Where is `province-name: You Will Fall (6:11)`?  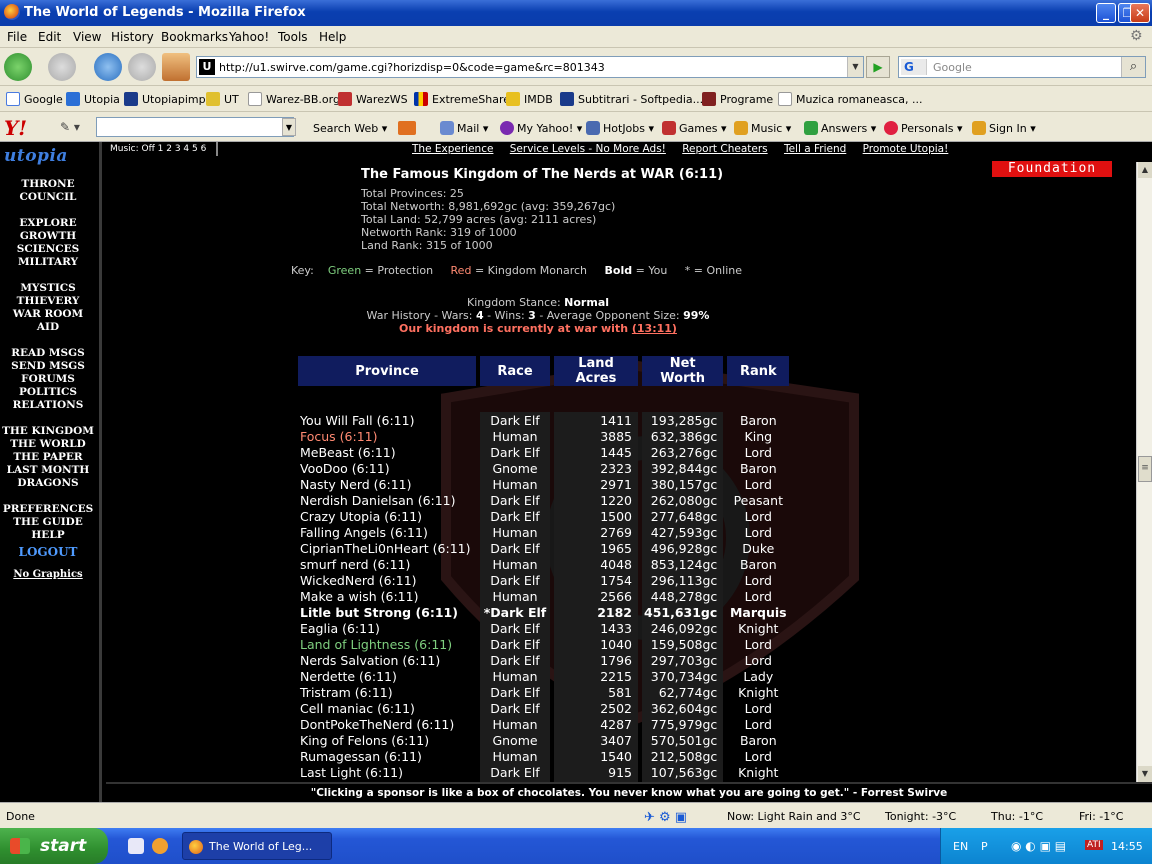
province-name: You Will Fall (6:11) is located at coordinates (387, 420).